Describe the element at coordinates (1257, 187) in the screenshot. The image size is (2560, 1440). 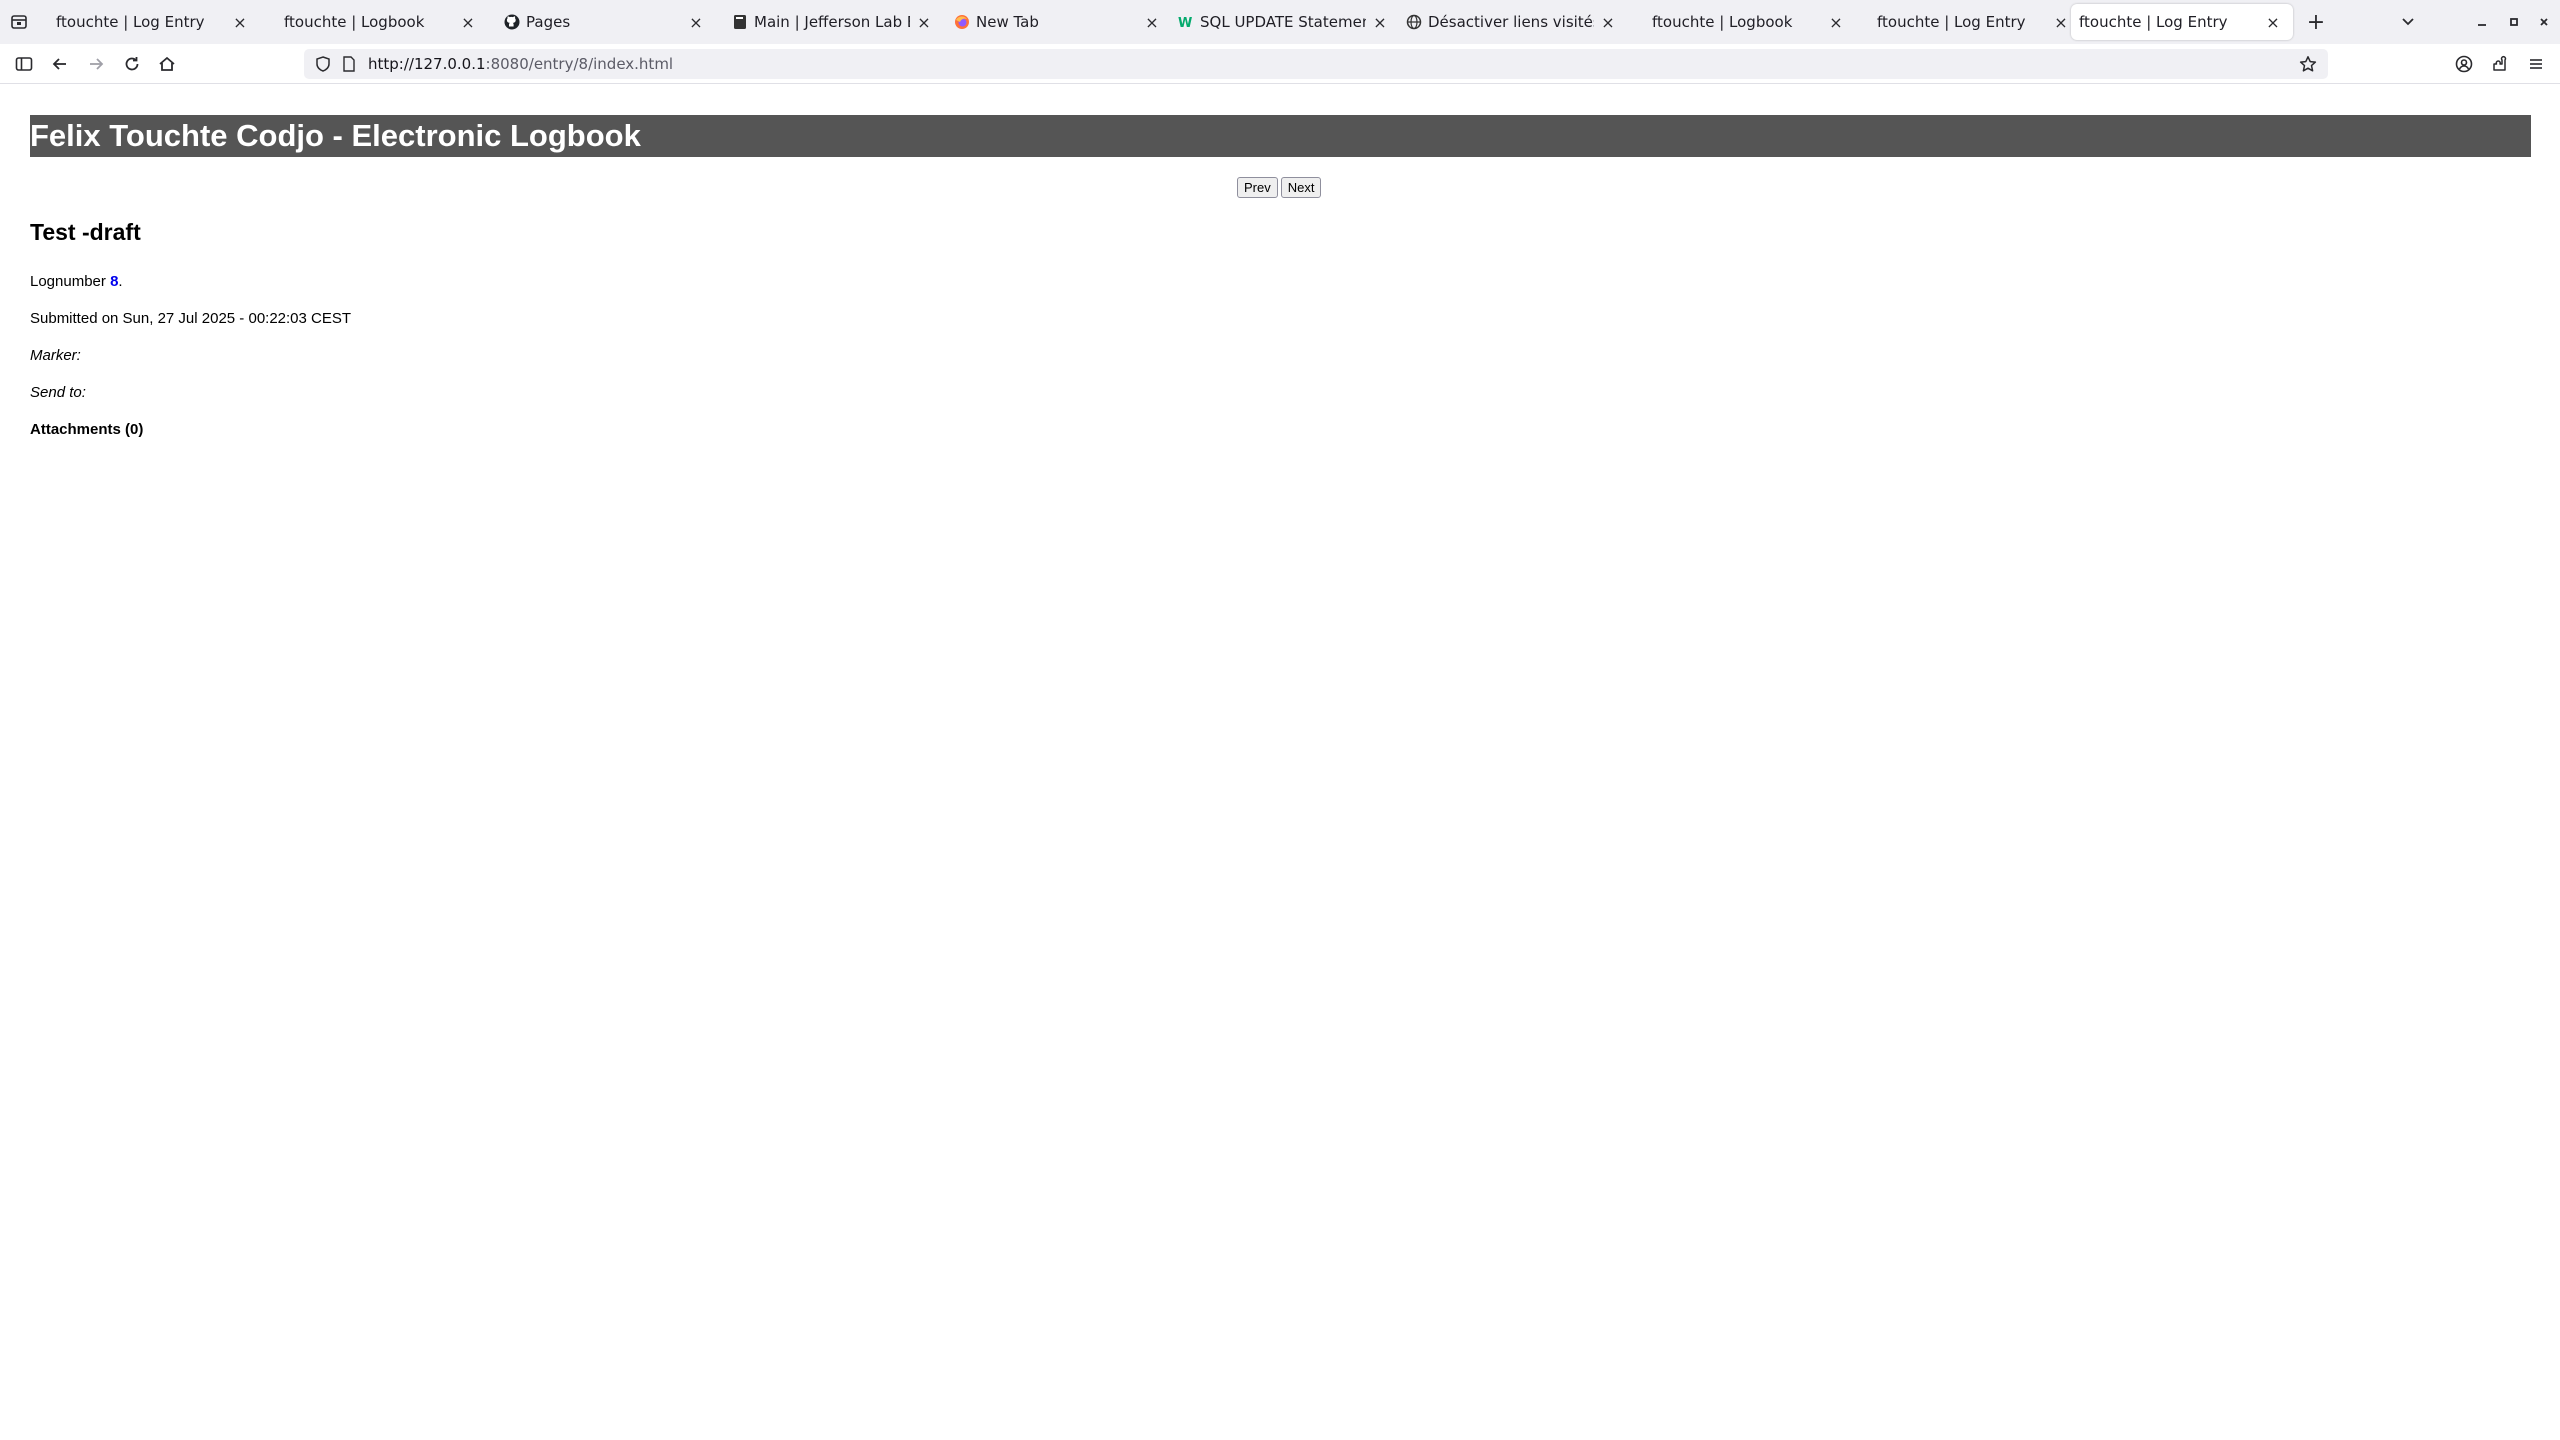
I see `prev-button: Prev` at that location.